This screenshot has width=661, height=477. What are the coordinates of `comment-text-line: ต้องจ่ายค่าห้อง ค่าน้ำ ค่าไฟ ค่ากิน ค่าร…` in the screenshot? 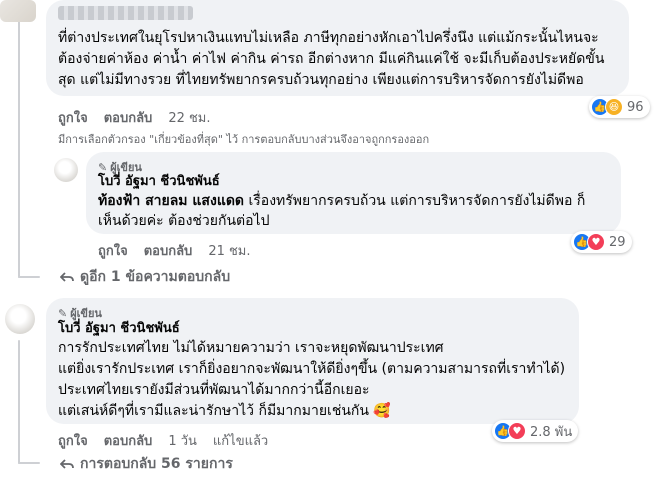 It's located at (331, 59).